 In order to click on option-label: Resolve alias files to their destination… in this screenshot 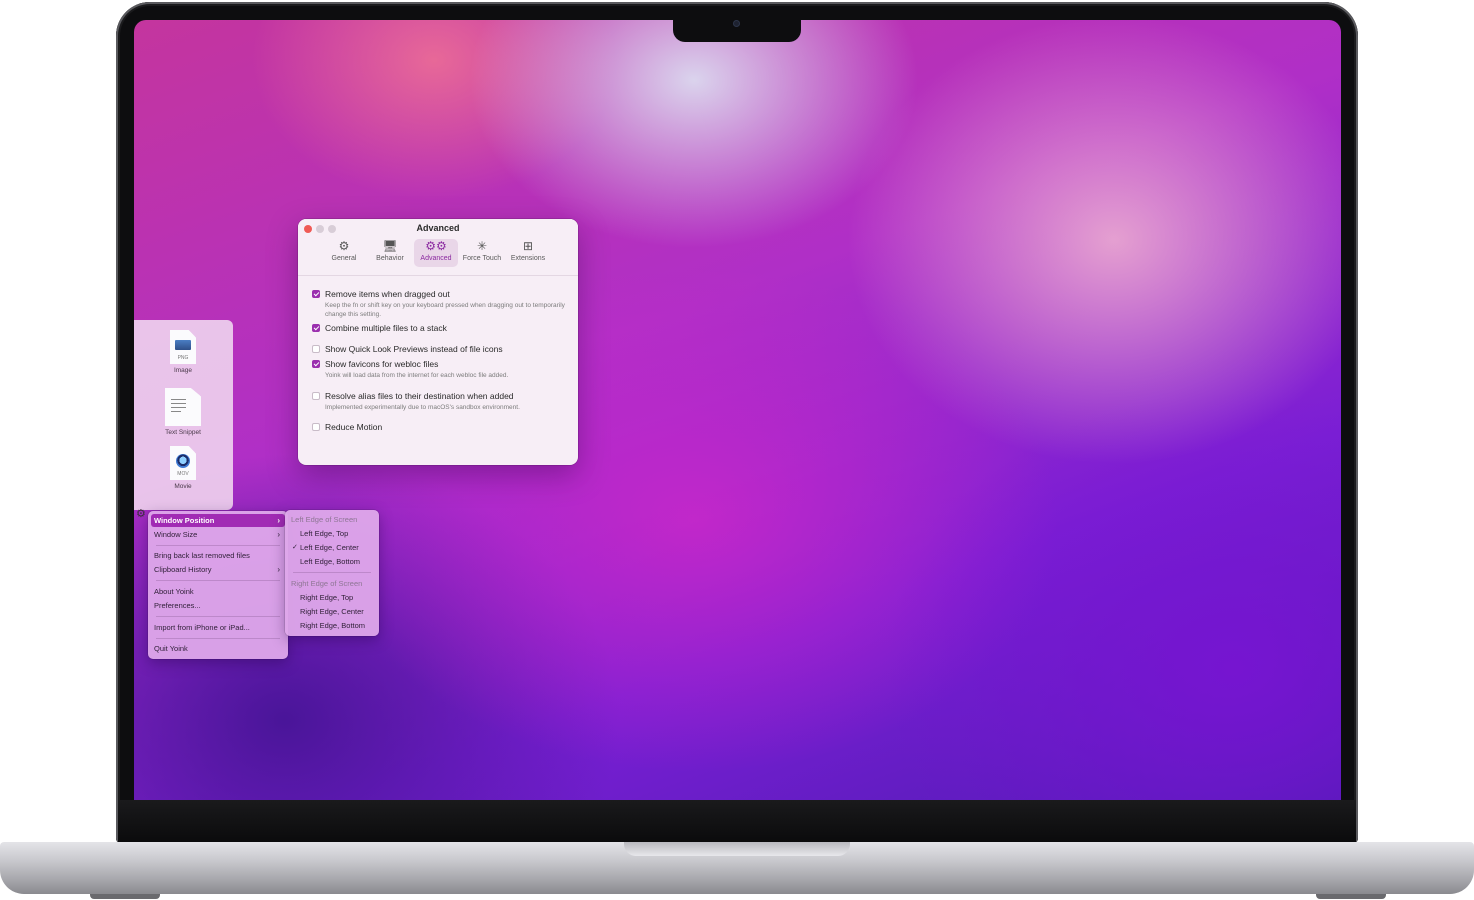, I will do `click(419, 396)`.